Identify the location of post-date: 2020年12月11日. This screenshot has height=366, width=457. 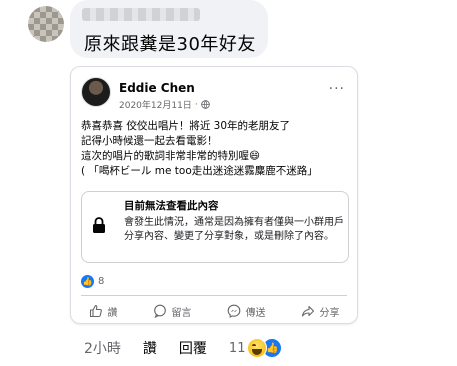
(155, 104).